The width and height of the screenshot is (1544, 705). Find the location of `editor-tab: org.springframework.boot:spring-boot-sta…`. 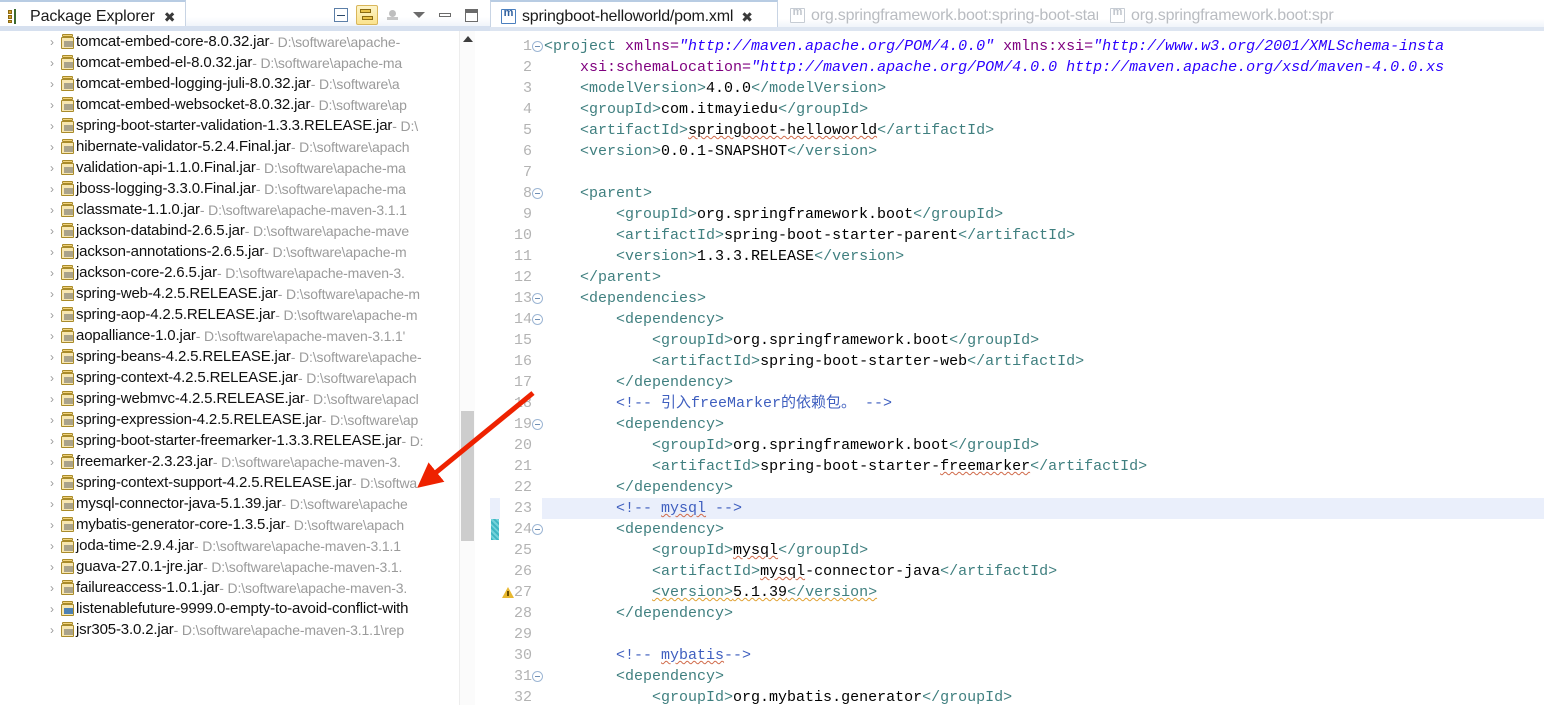

editor-tab: org.springframework.boot:spring-boot-sta… is located at coordinates (939, 15).